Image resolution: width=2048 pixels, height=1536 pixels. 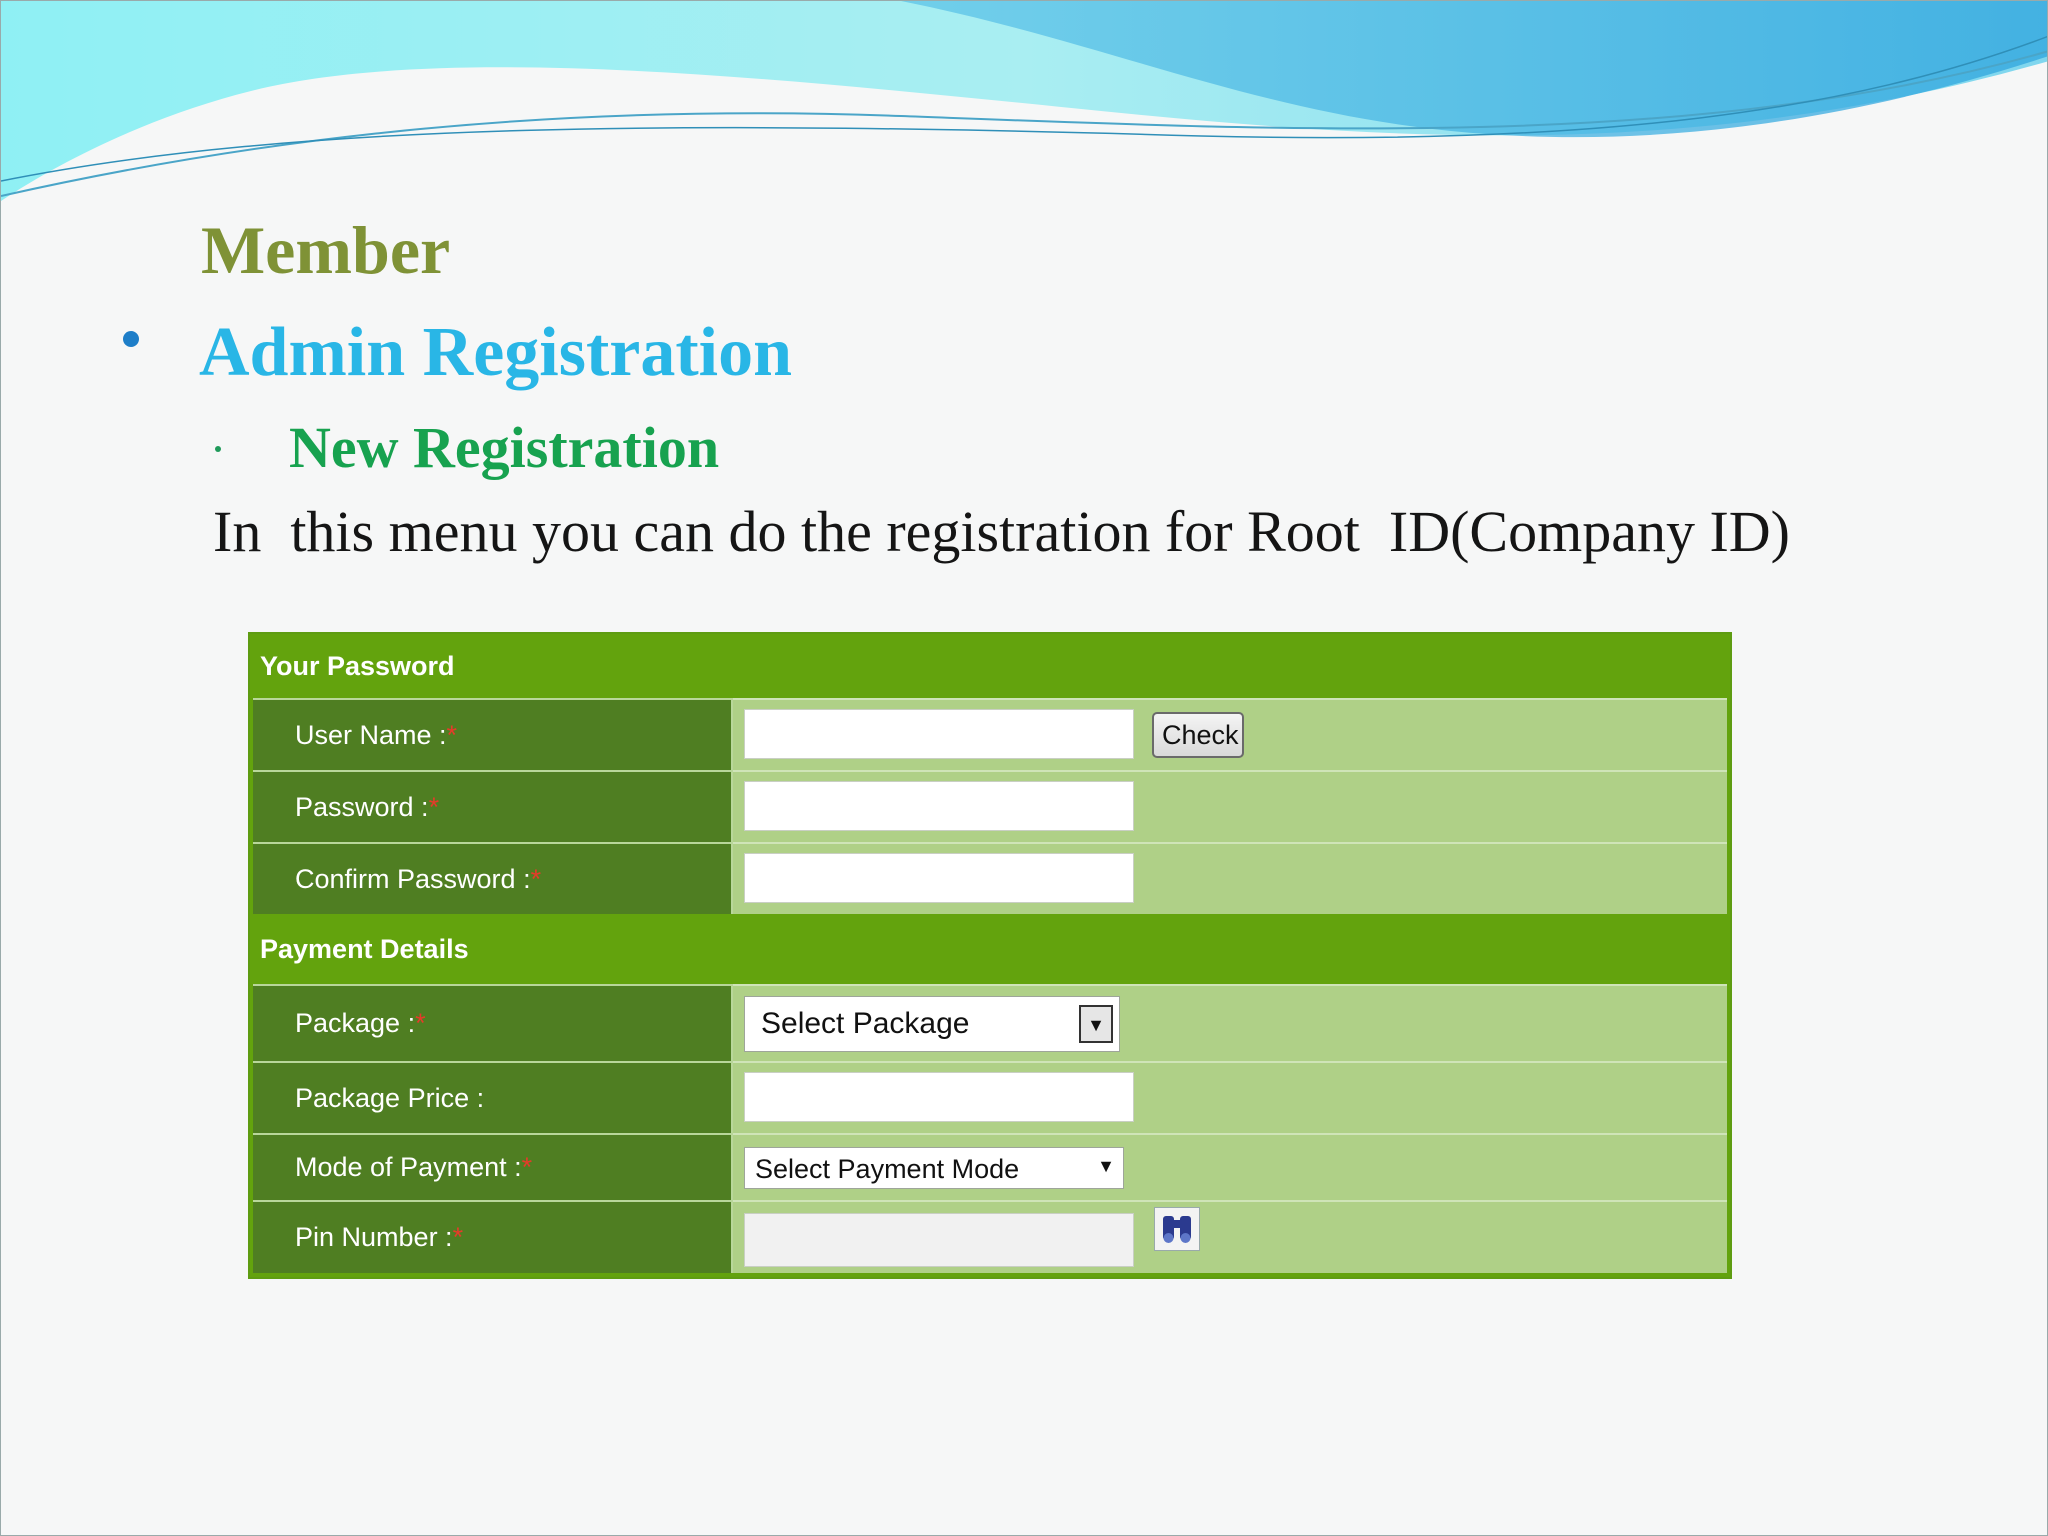 What do you see at coordinates (865, 1023) in the screenshot?
I see `package-select-value: Select Package` at bounding box center [865, 1023].